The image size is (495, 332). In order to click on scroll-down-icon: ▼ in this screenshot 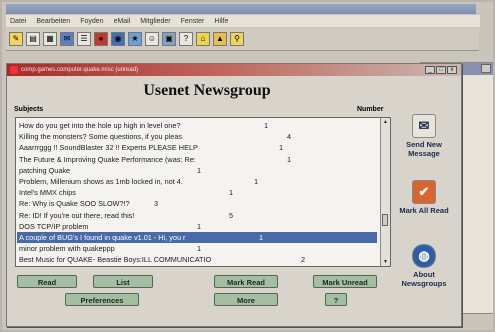, I will do `click(385, 262)`.